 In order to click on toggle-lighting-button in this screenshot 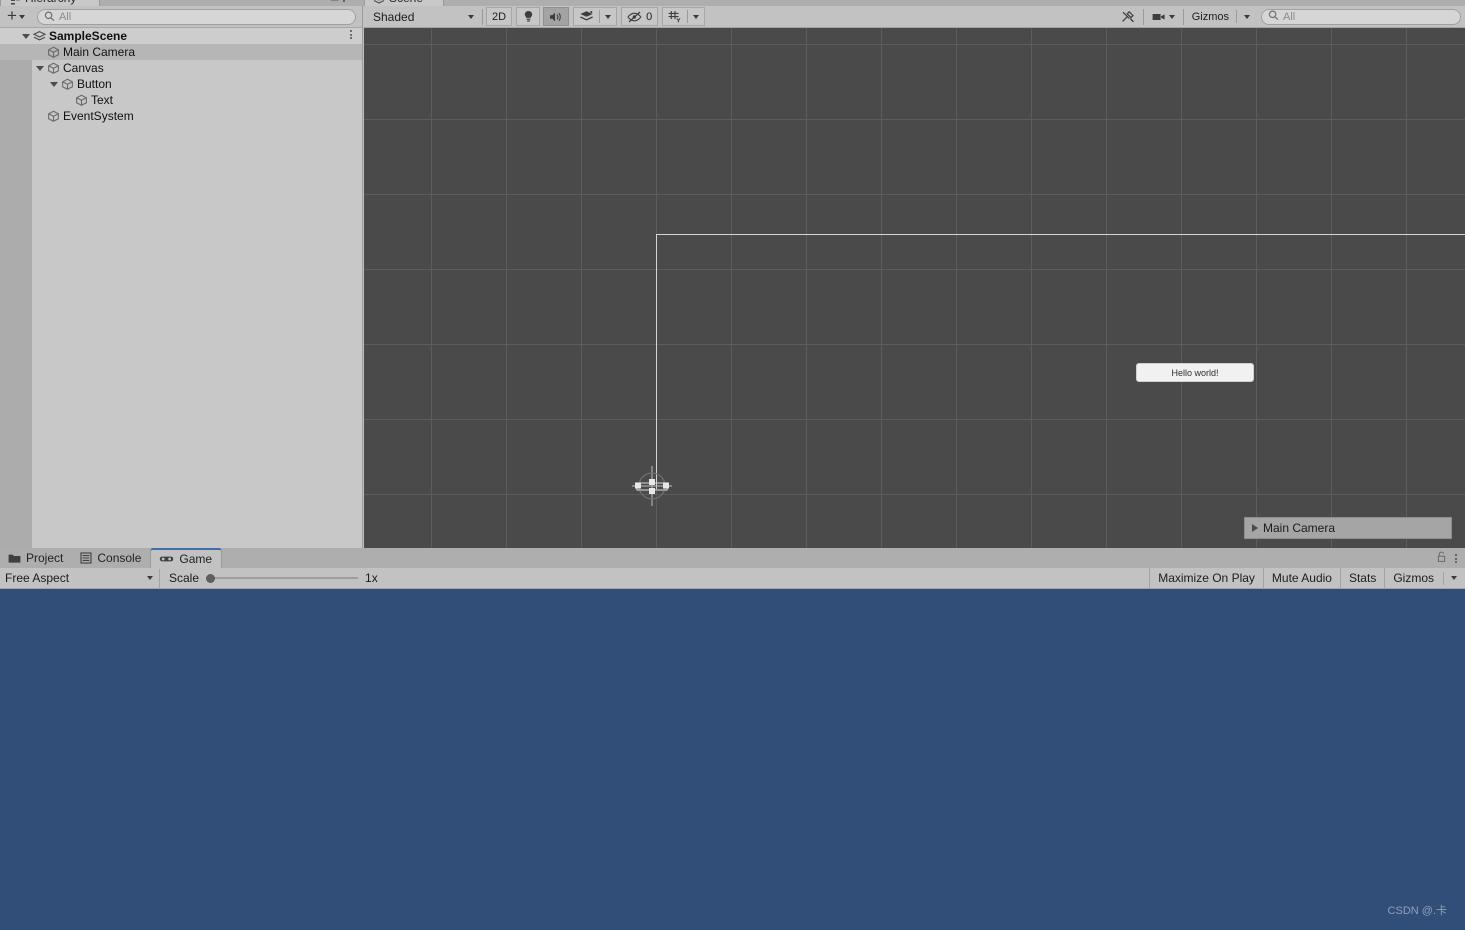, I will do `click(528, 16)`.